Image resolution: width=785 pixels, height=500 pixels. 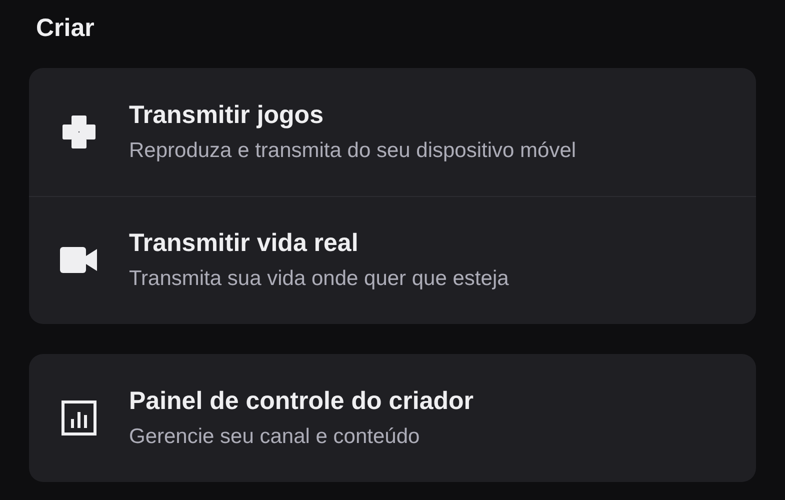 What do you see at coordinates (79, 418) in the screenshot?
I see `bar-chart-icon` at bounding box center [79, 418].